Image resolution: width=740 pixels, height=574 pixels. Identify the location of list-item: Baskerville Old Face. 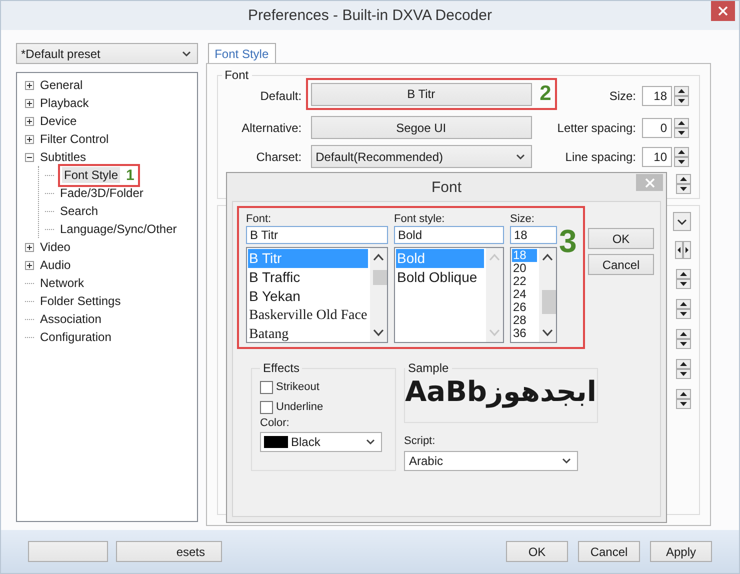
(308, 315).